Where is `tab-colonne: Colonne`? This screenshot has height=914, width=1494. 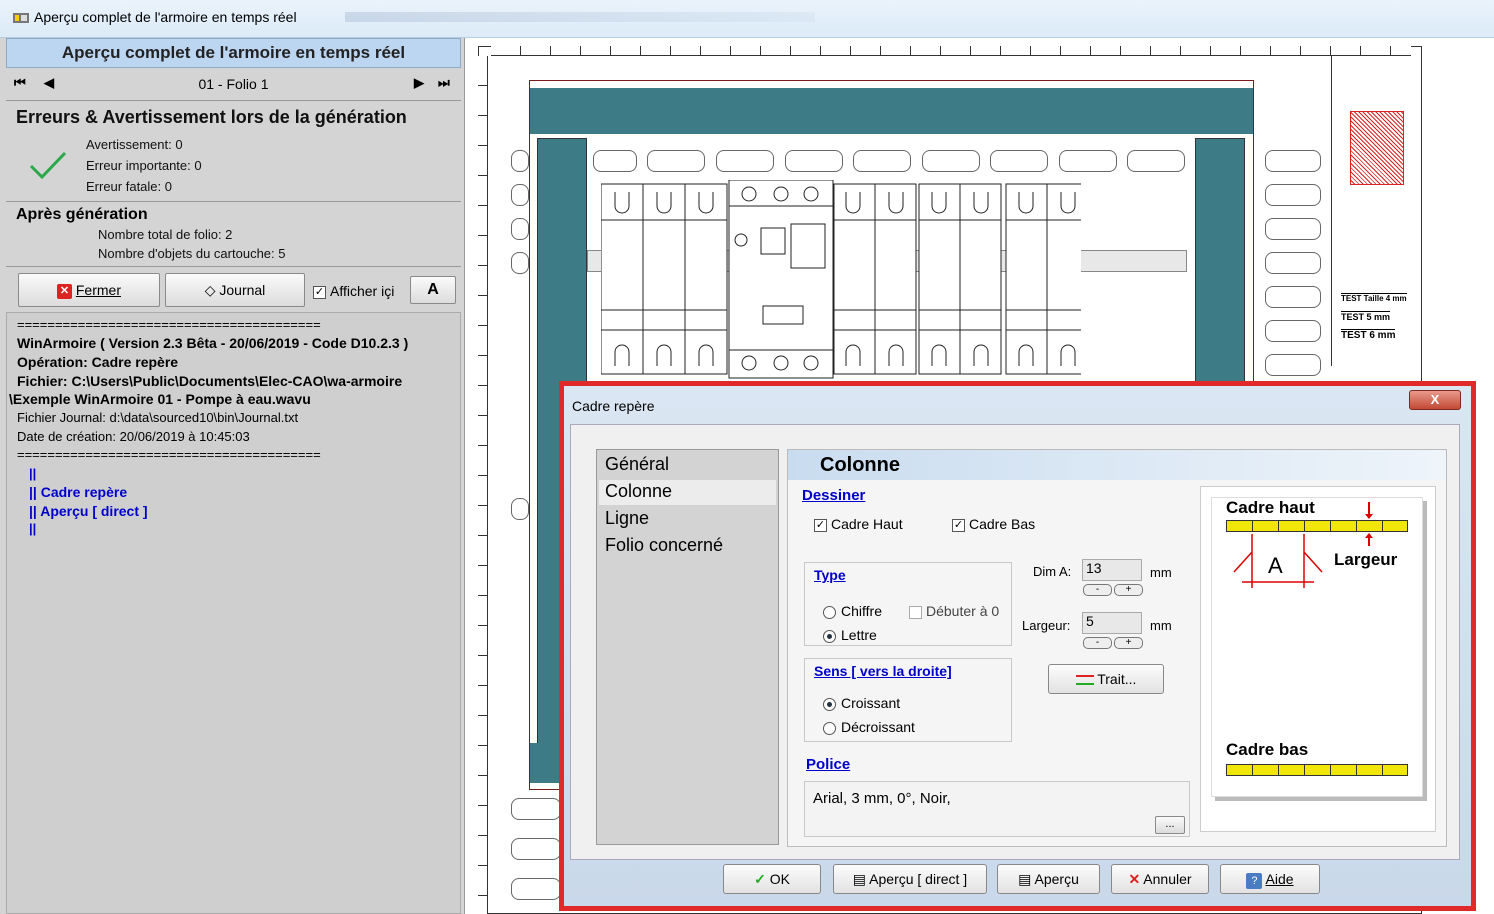 tab-colonne: Colonne is located at coordinates (638, 491).